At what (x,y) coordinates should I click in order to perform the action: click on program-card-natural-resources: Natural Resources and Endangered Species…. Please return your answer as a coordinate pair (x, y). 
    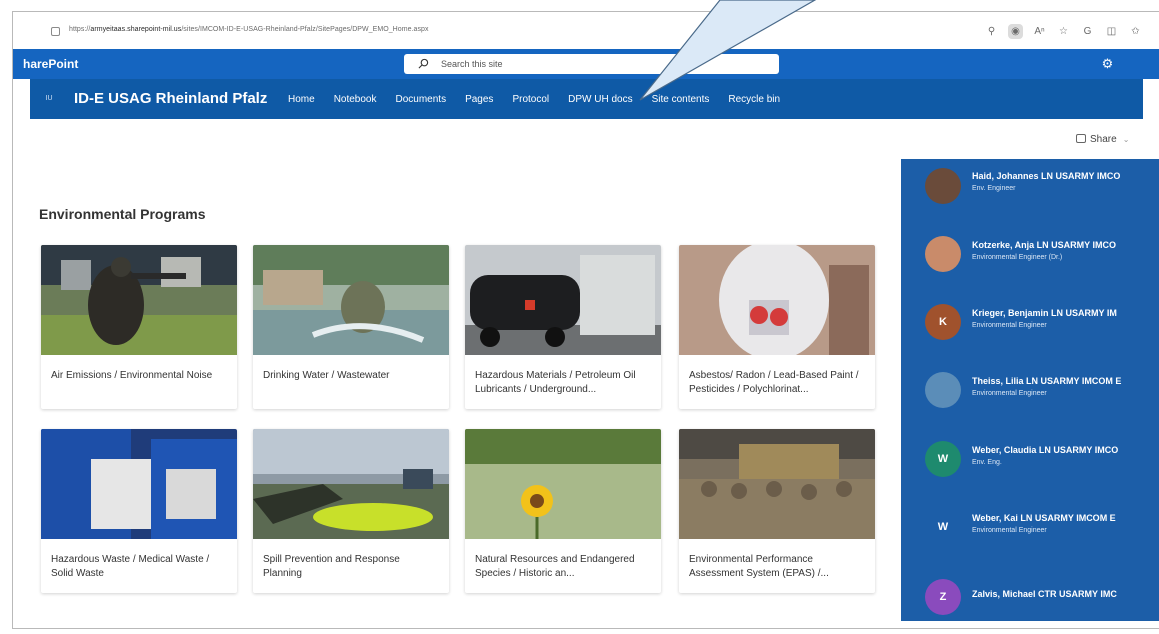
    Looking at the image, I should click on (563, 511).